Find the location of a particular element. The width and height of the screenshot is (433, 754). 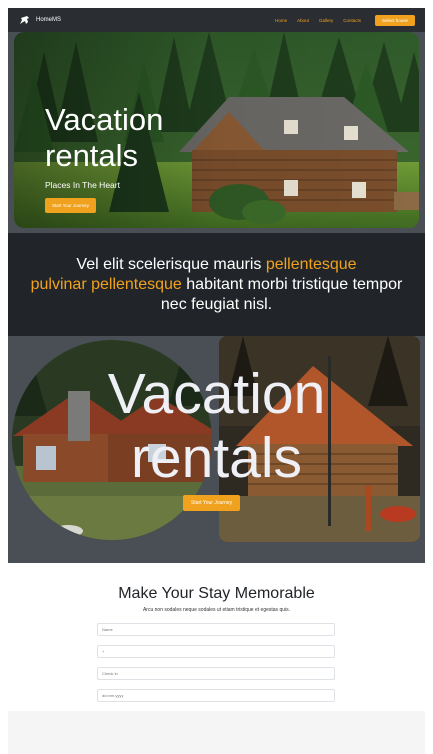

quote-highlight2: pulvinar pellentesque is located at coordinates (106, 284).